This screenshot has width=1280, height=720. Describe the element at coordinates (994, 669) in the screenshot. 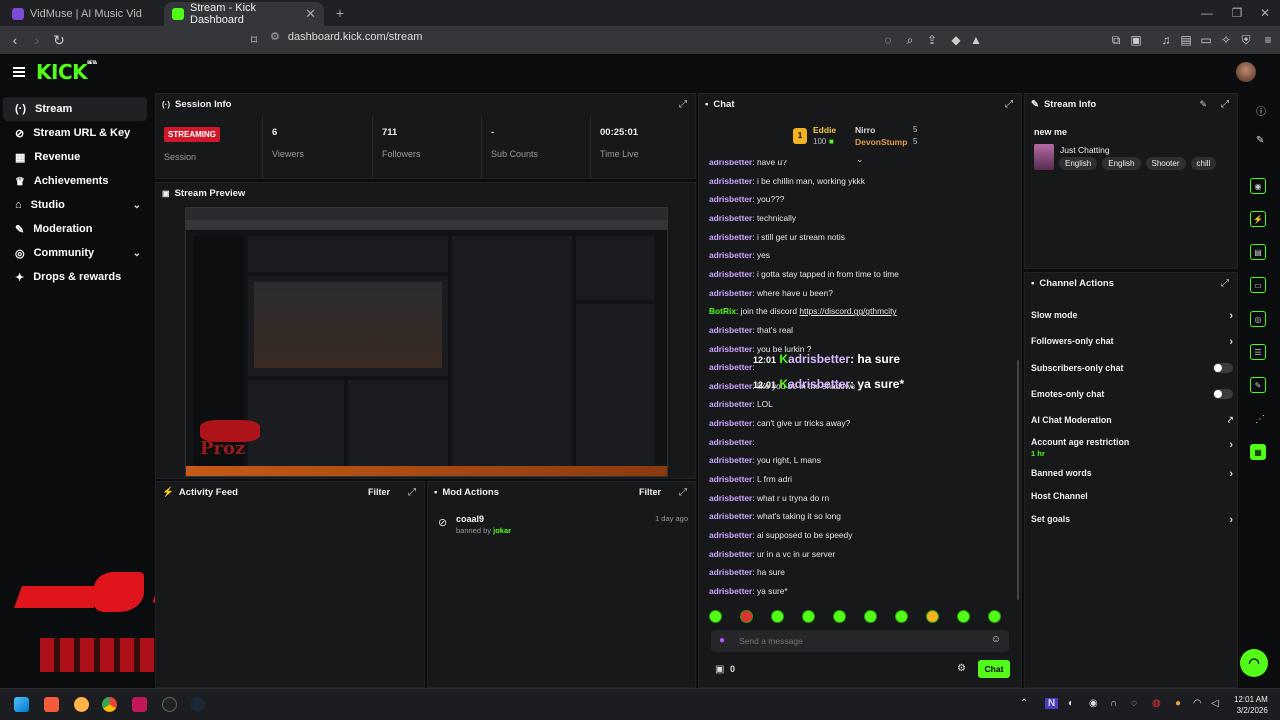

I see `chat-send-button: Chat` at that location.